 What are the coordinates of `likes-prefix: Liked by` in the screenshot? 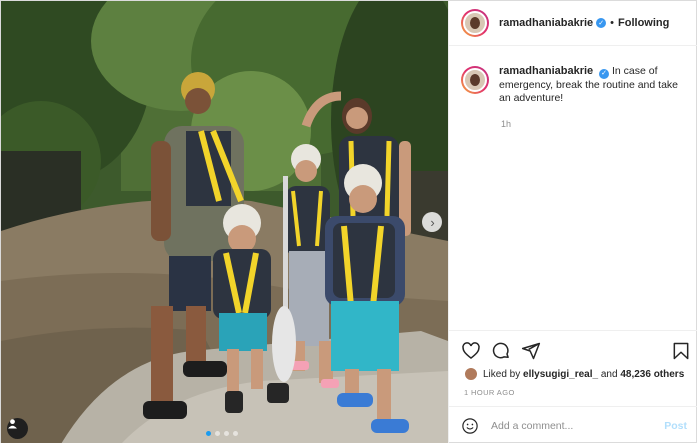 It's located at (502, 374).